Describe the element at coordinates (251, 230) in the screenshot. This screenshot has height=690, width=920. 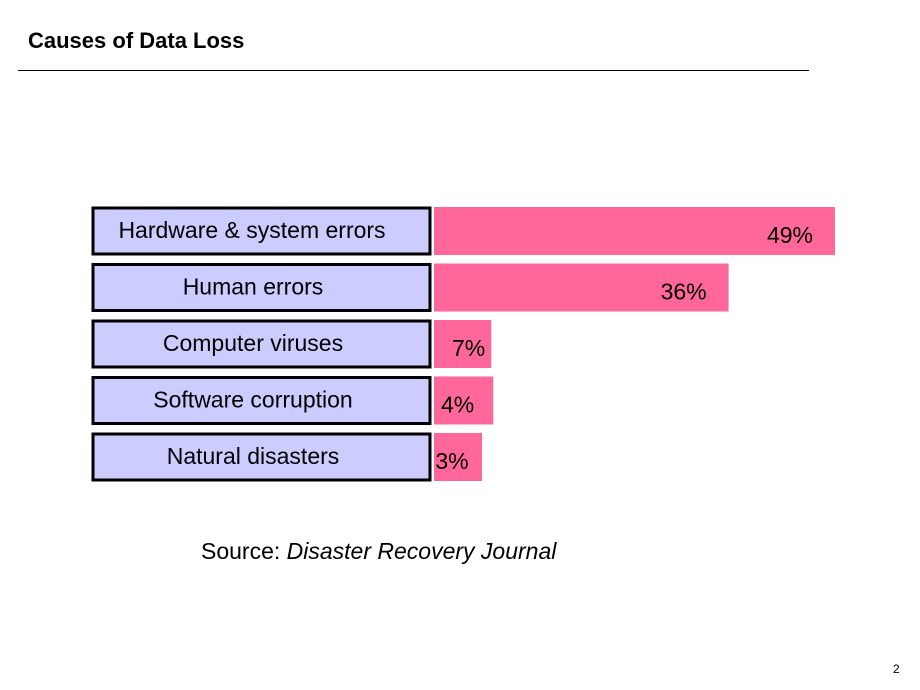
I see `category-label: Hardware & system errors` at that location.